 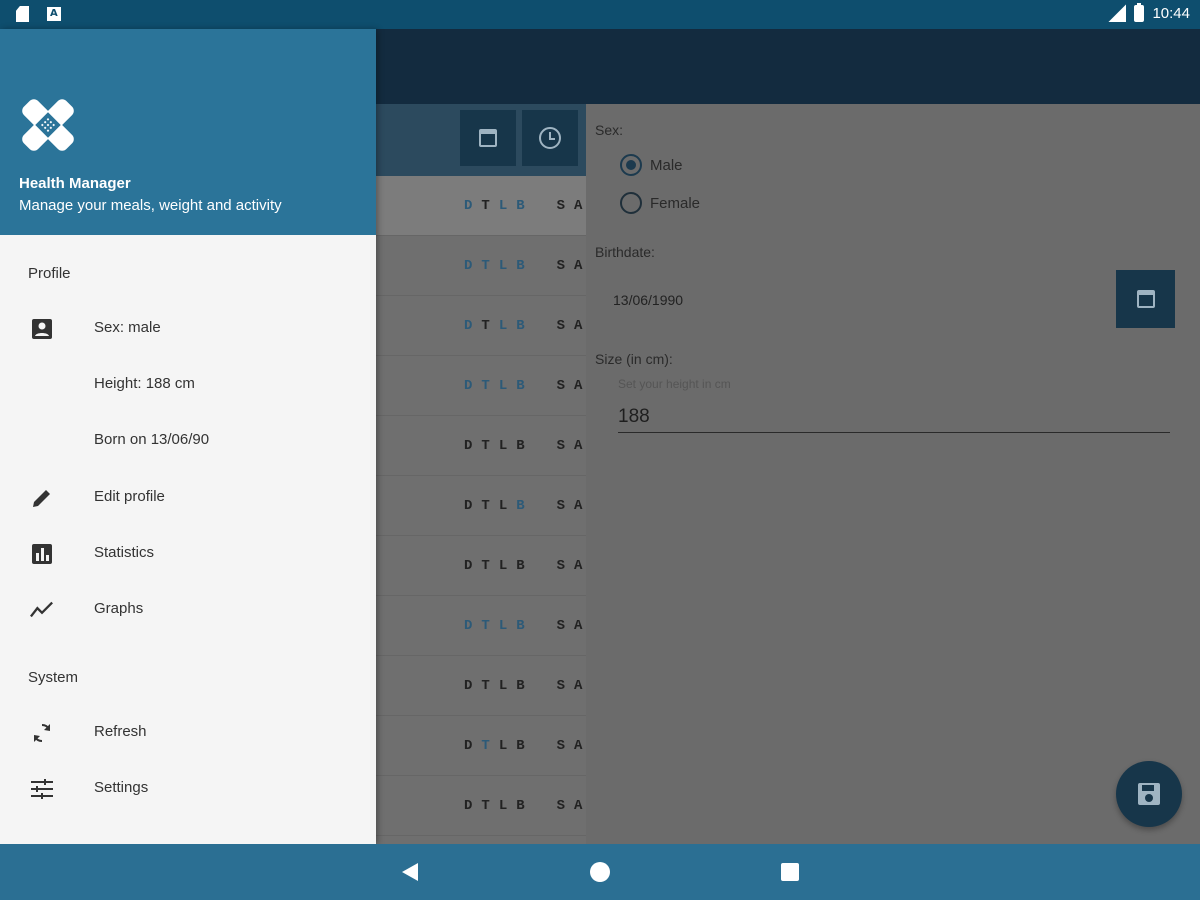 What do you see at coordinates (48, 125) in the screenshot?
I see `app-logo-icon` at bounding box center [48, 125].